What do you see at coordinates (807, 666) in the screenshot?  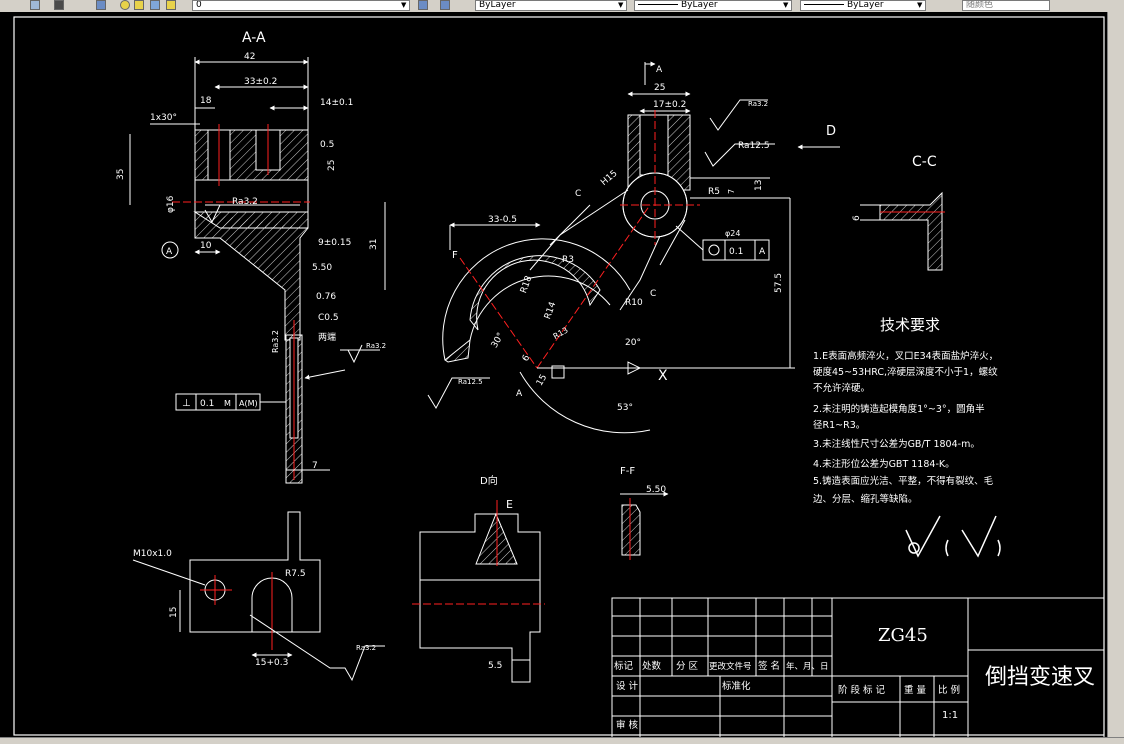 I see `header-date: 年、月、日` at bounding box center [807, 666].